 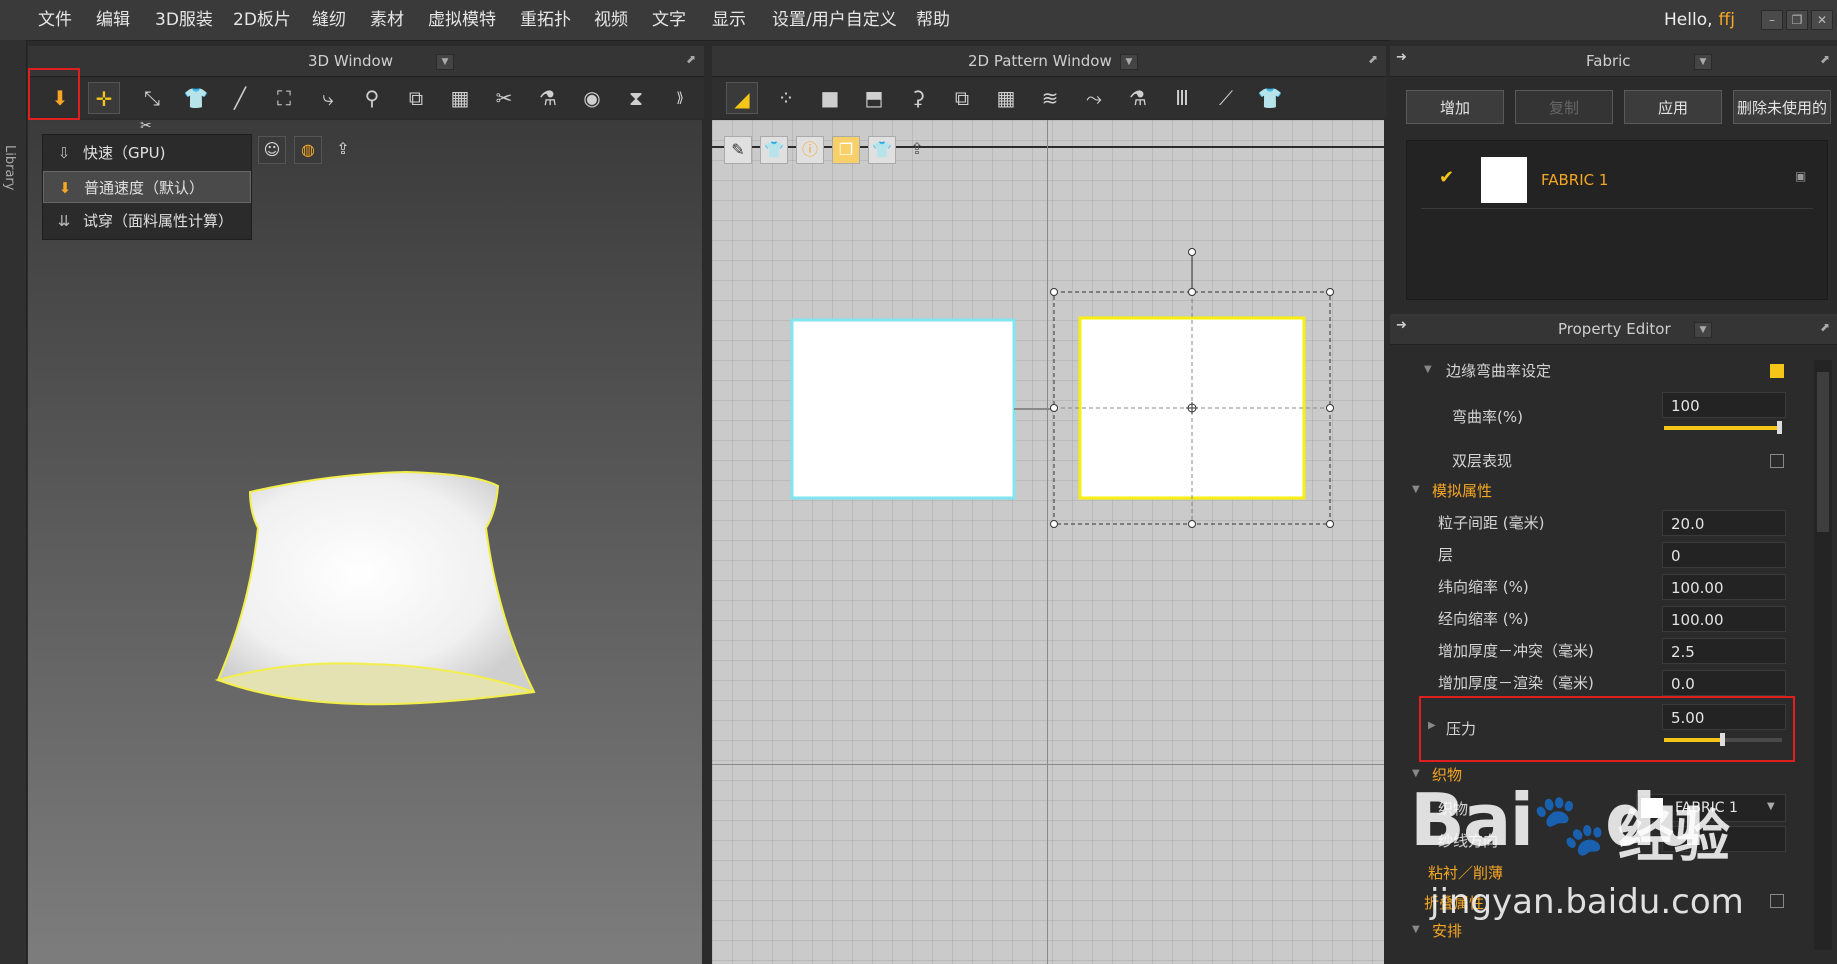 What do you see at coordinates (1772, 20) in the screenshot?
I see `minimize-icon: –` at bounding box center [1772, 20].